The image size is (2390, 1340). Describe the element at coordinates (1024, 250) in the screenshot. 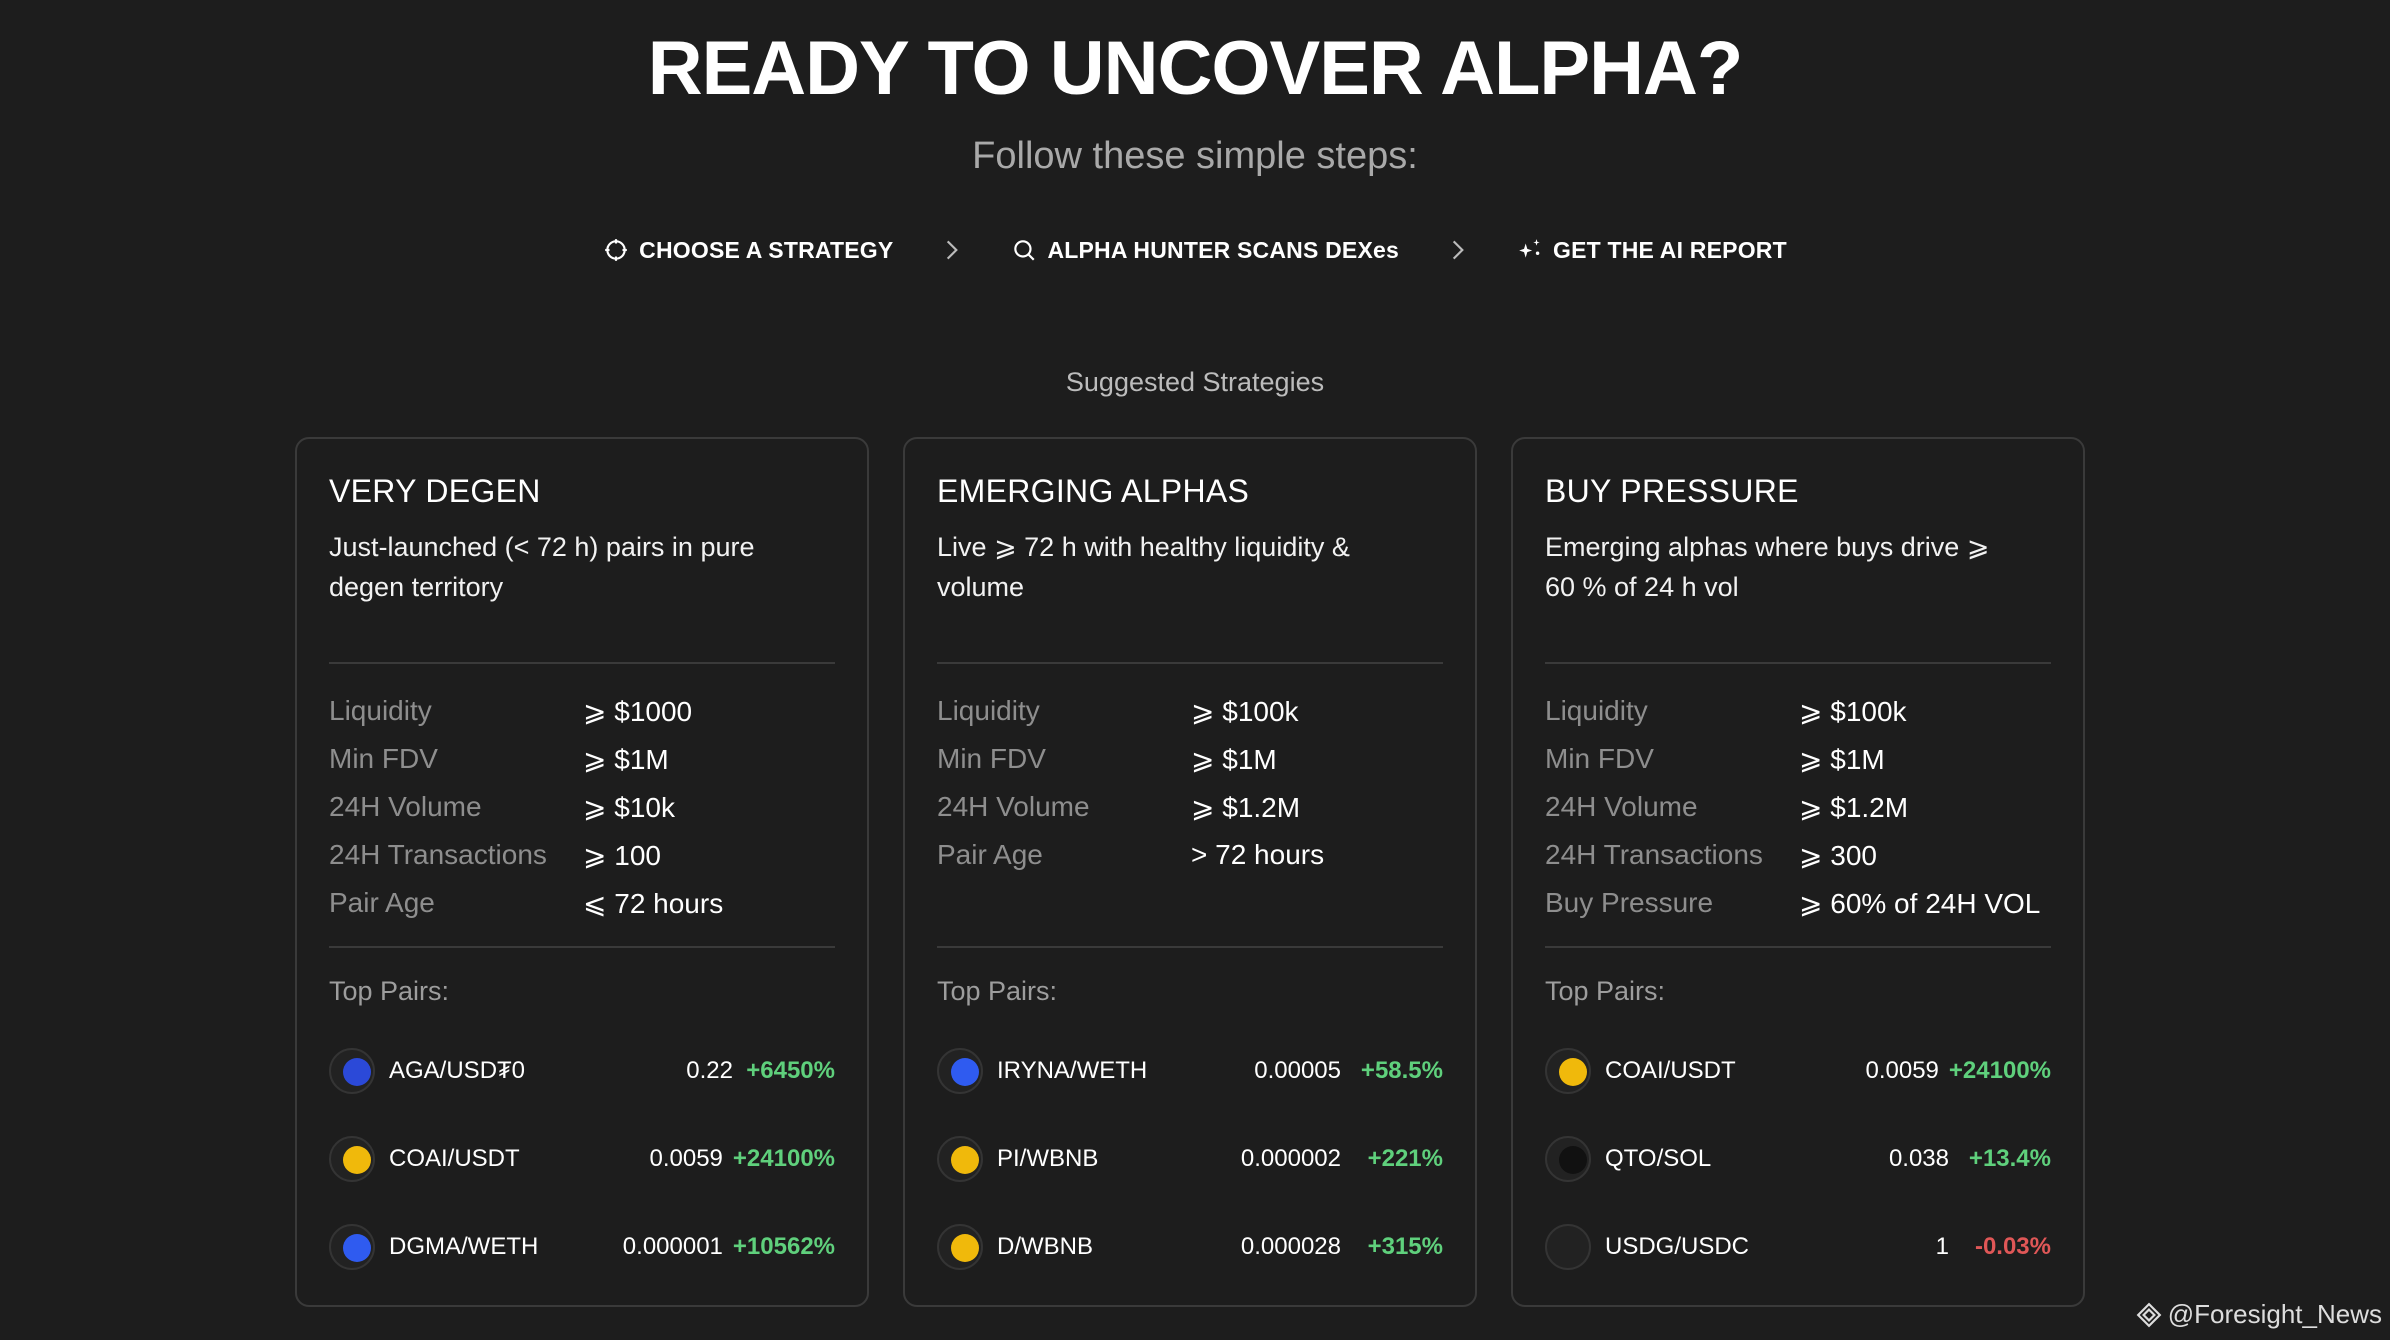

I see `search-icon` at that location.